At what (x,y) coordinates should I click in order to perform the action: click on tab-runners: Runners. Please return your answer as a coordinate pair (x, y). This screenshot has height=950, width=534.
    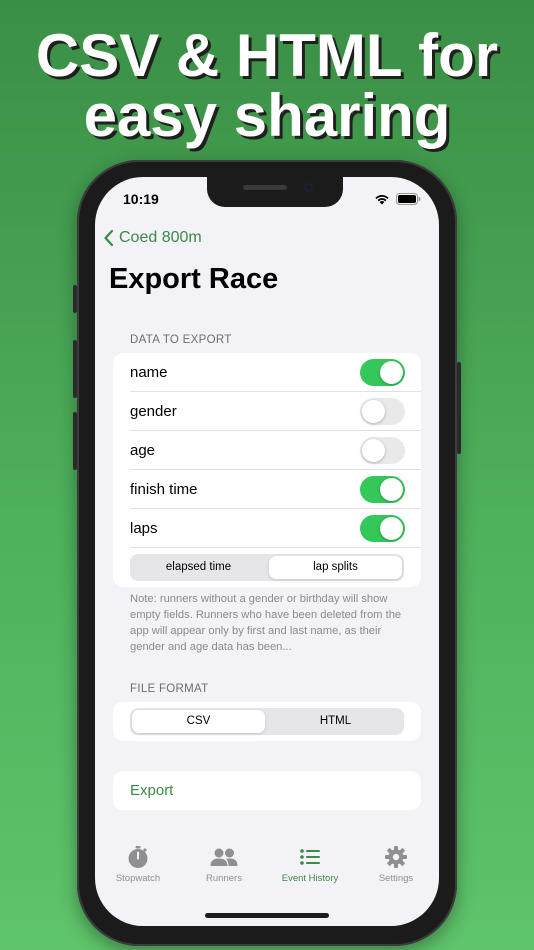
    Looking at the image, I should click on (224, 875).